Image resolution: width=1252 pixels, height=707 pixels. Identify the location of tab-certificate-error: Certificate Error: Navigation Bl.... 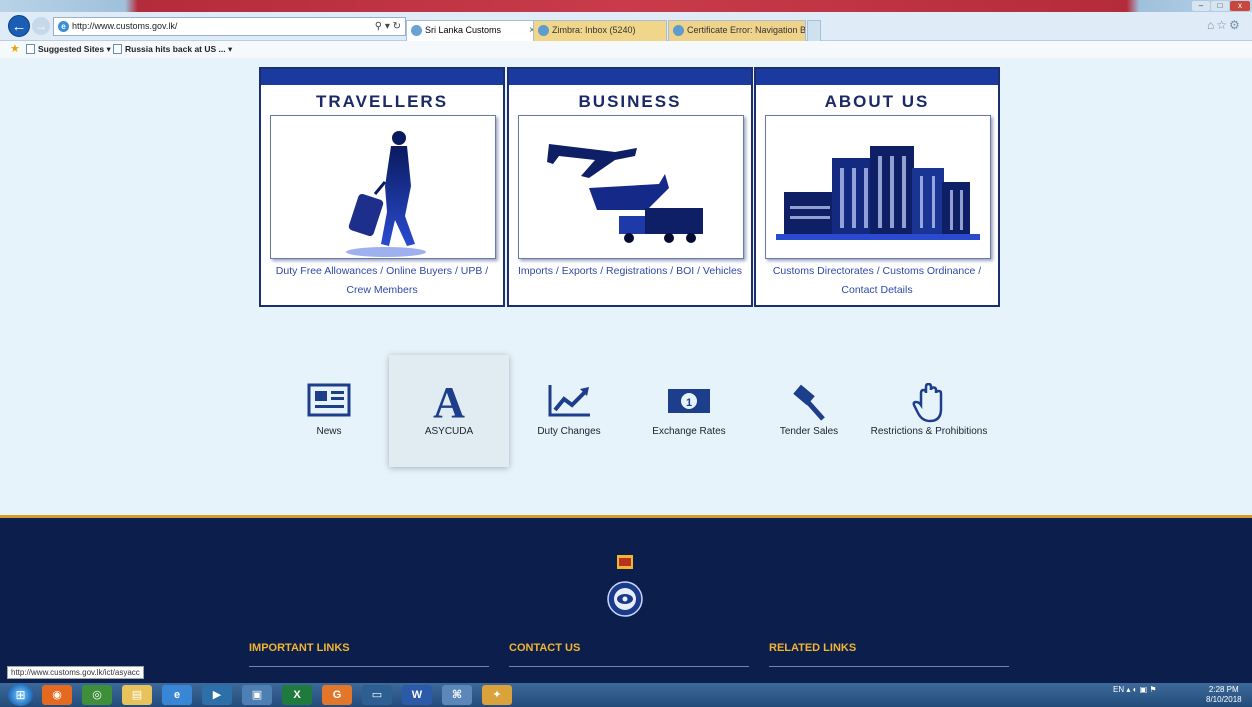
(737, 30).